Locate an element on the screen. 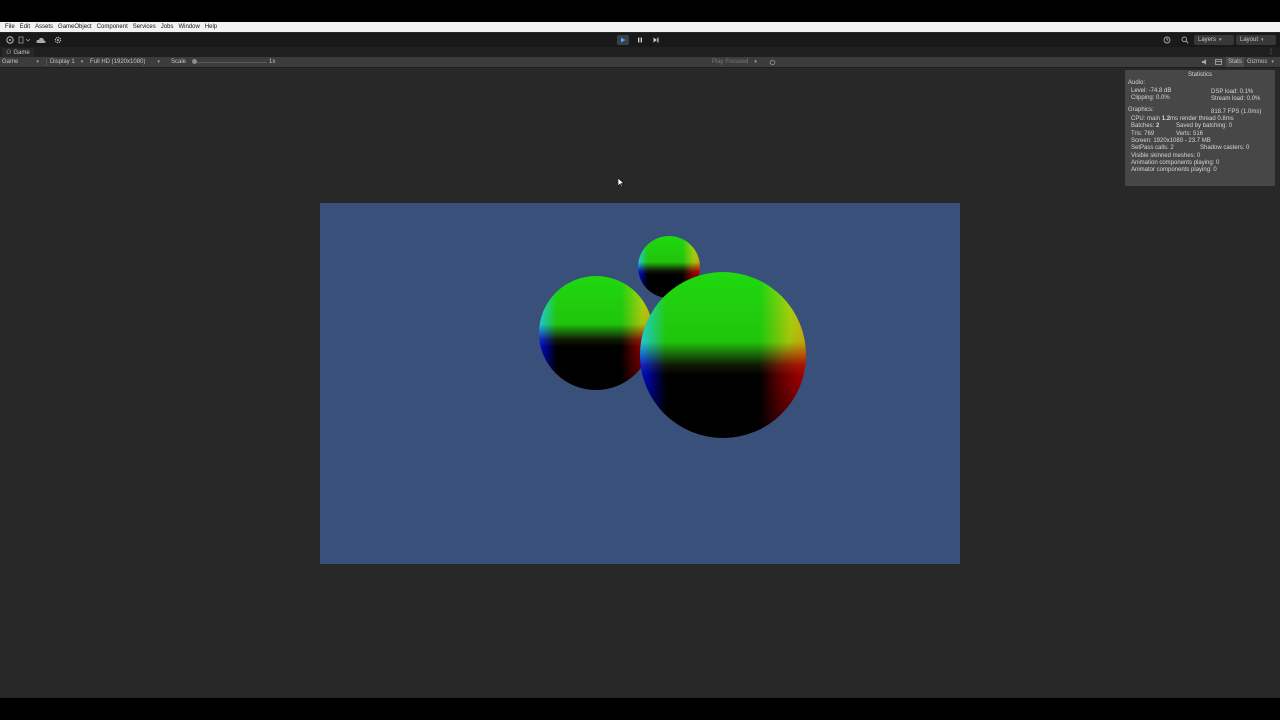 This screenshot has width=1280, height=720. layers-dropdown: Layers ▾ is located at coordinates (1214, 40).